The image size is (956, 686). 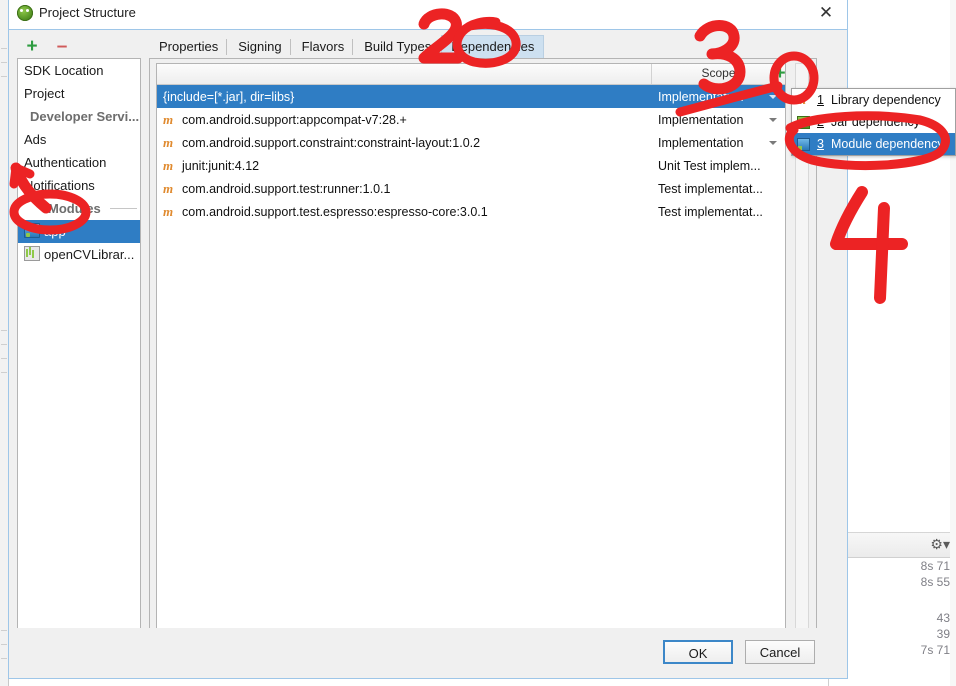 I want to click on add-module-button: +, so click(x=32, y=47).